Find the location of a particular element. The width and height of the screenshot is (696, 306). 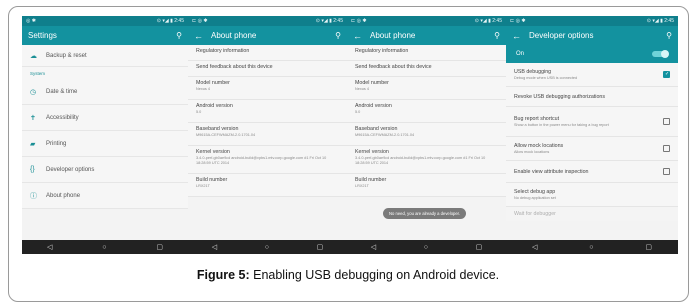

list-item-title: Build number is located at coordinates (212, 180).